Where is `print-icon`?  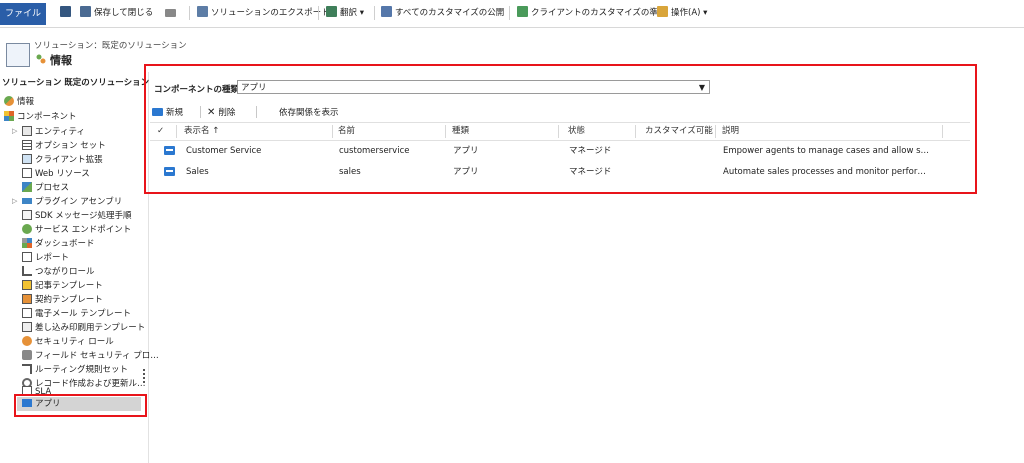 print-icon is located at coordinates (170, 13).